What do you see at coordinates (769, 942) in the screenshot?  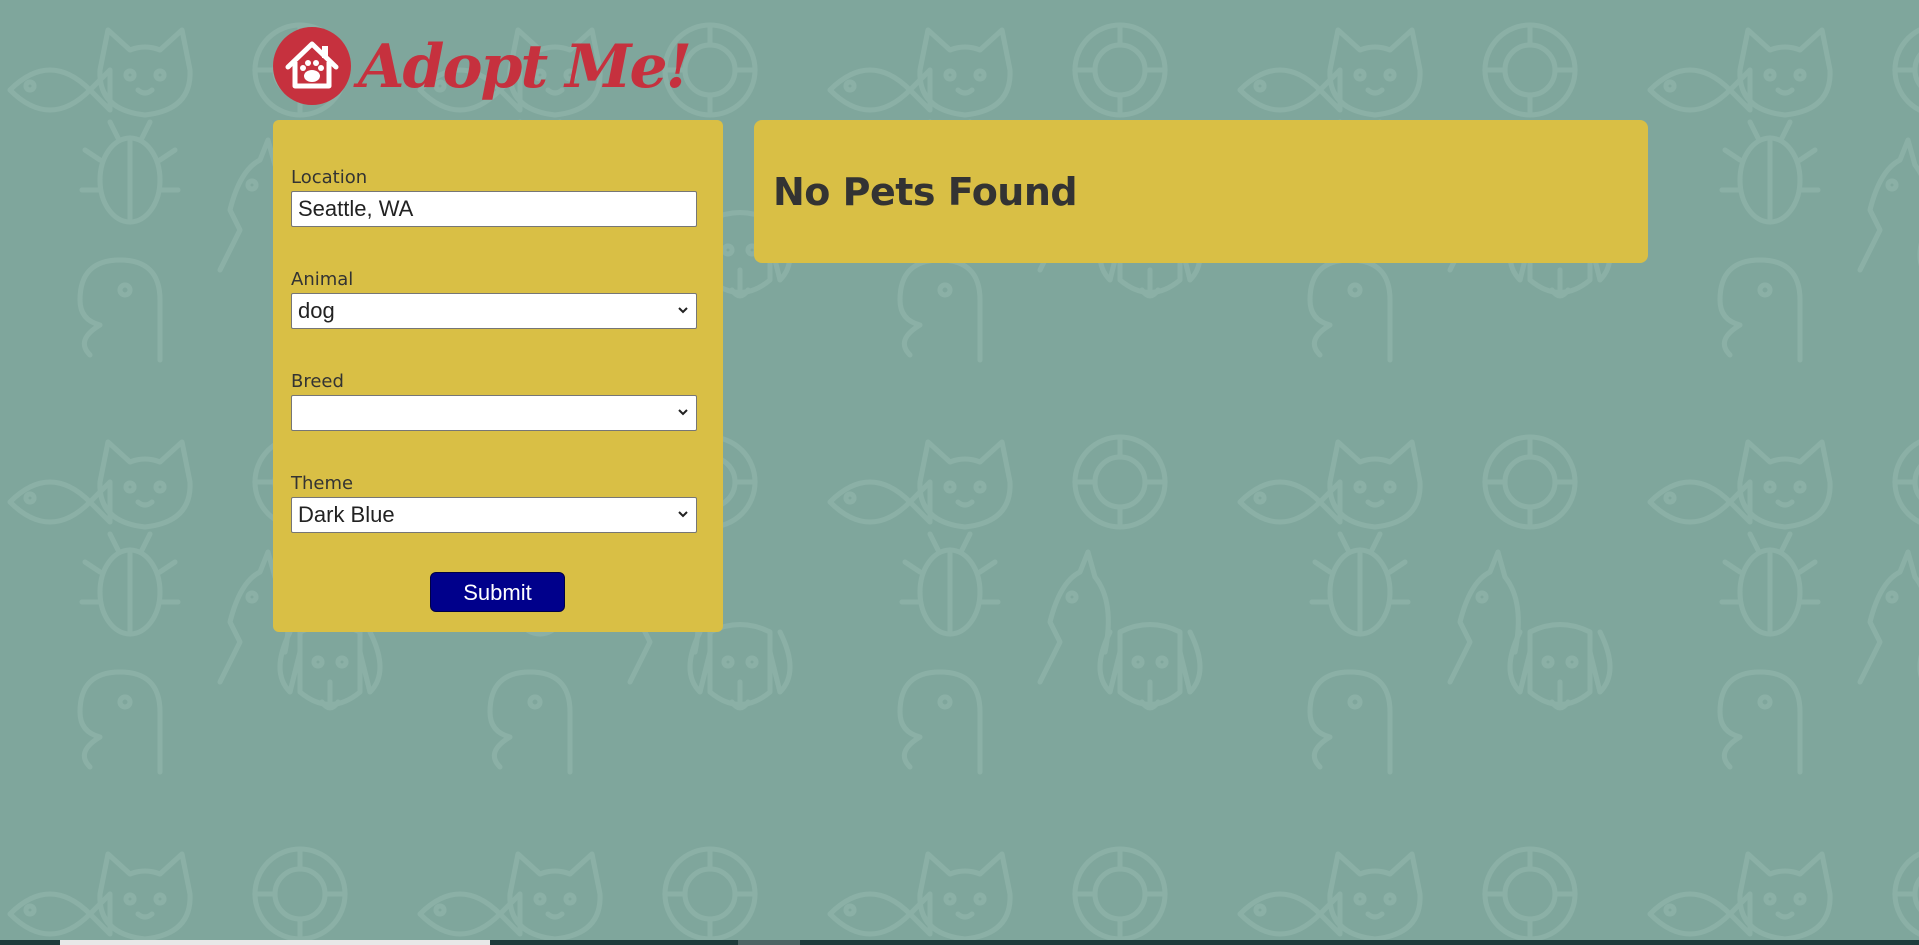 I see `scrollbar-marker` at bounding box center [769, 942].